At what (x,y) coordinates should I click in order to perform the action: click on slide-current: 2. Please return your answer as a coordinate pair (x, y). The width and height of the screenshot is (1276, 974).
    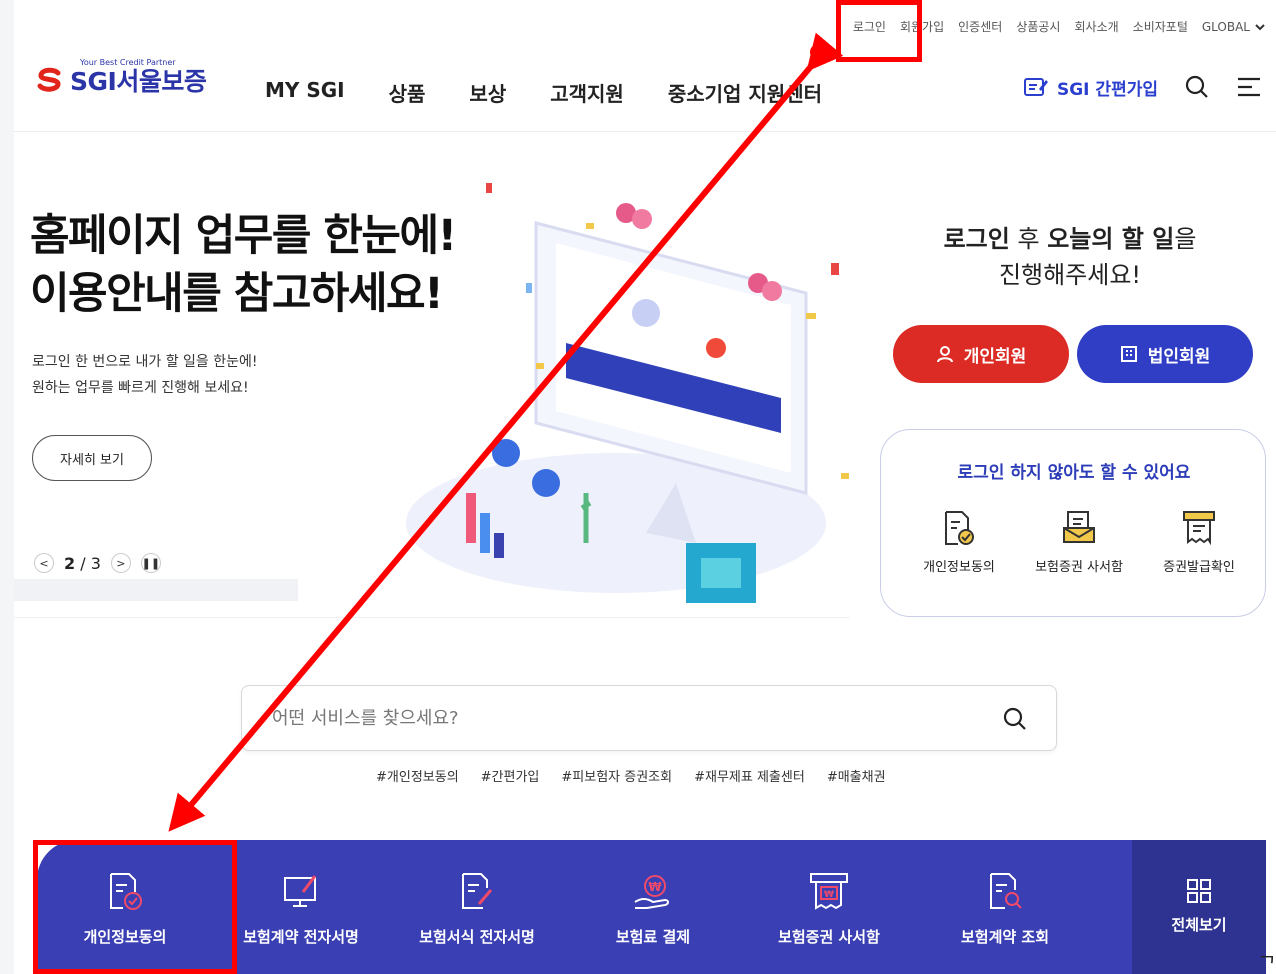
    Looking at the image, I should click on (70, 563).